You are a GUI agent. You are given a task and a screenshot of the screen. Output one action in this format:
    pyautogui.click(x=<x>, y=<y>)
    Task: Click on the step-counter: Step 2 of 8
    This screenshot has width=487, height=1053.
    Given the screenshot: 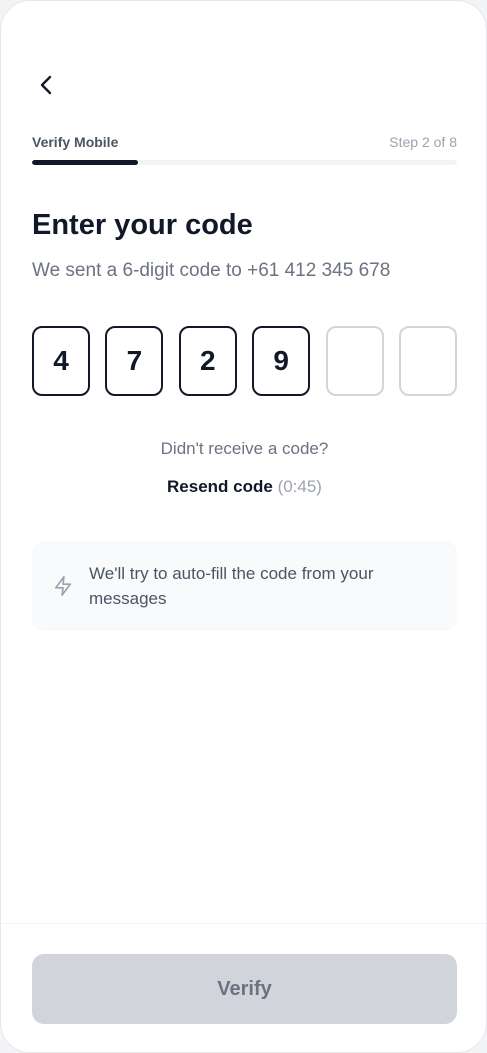 What is the action you would take?
    pyautogui.click(x=423, y=142)
    